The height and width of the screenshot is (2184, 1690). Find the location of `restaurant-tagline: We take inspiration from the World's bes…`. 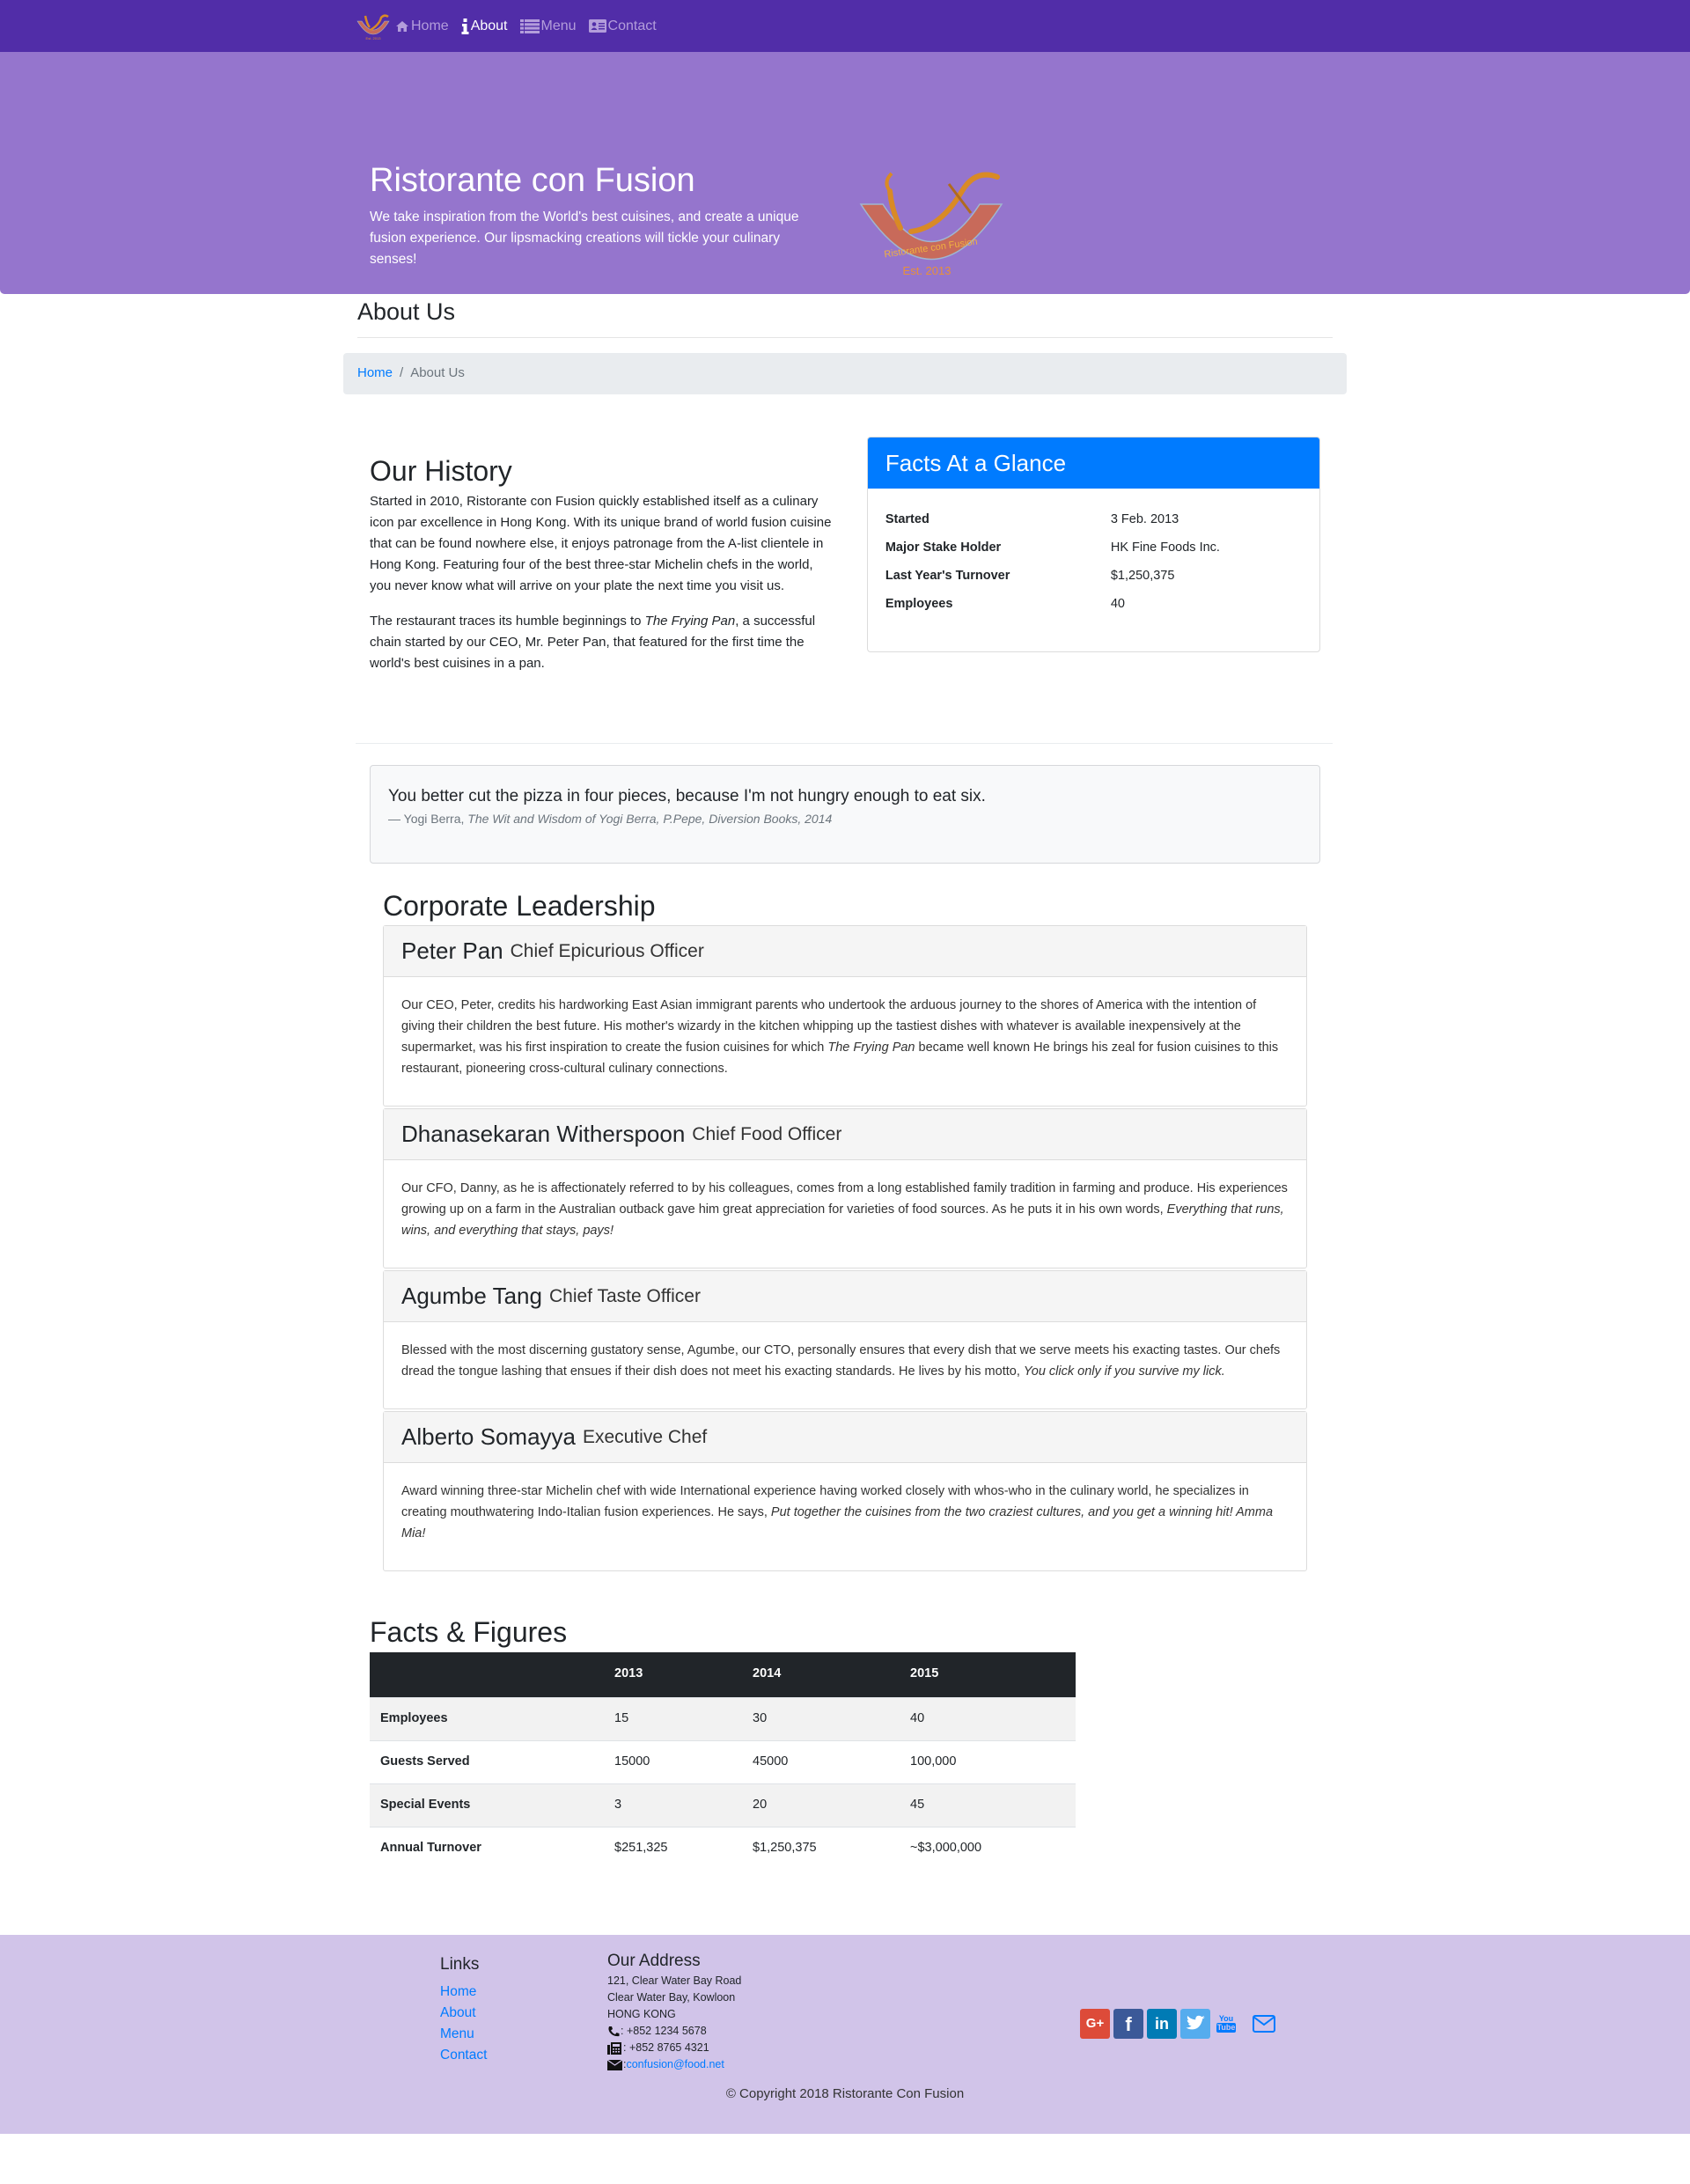

restaurant-tagline: We take inspiration from the World's bes… is located at coordinates (584, 239).